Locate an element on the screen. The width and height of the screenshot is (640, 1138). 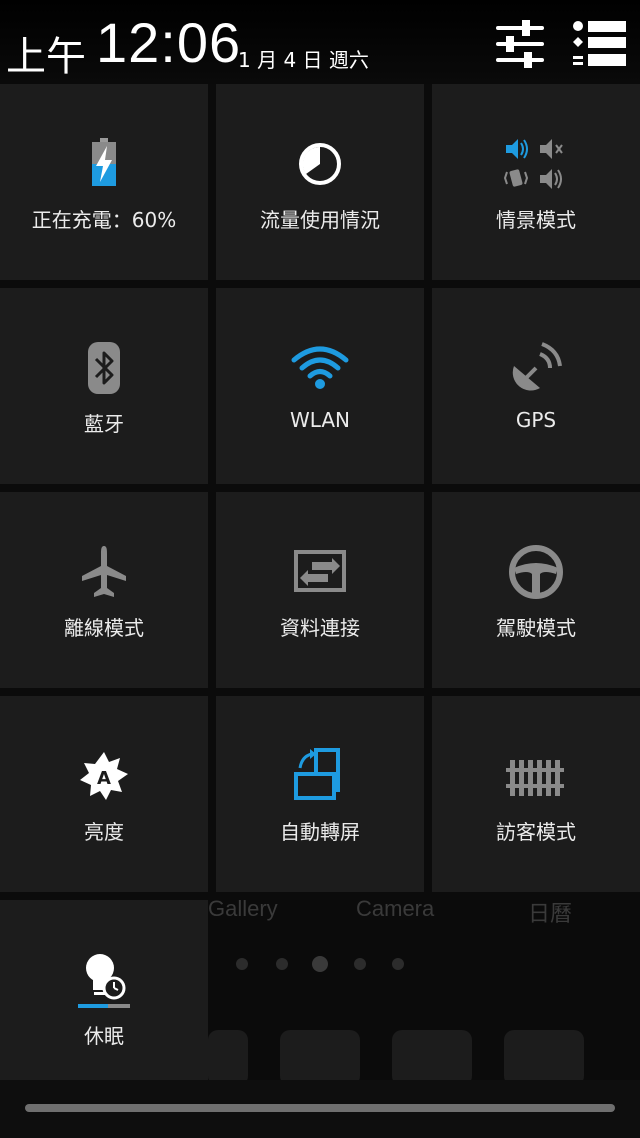
brightness-auto-icon: A is located at coordinates (104, 776).